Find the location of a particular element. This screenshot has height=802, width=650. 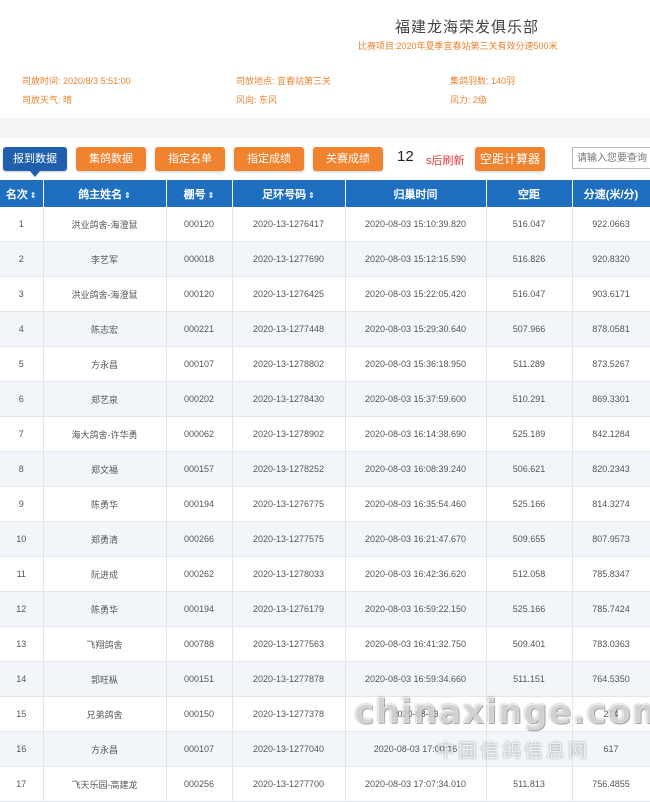

section-divider is located at coordinates (325, 128).